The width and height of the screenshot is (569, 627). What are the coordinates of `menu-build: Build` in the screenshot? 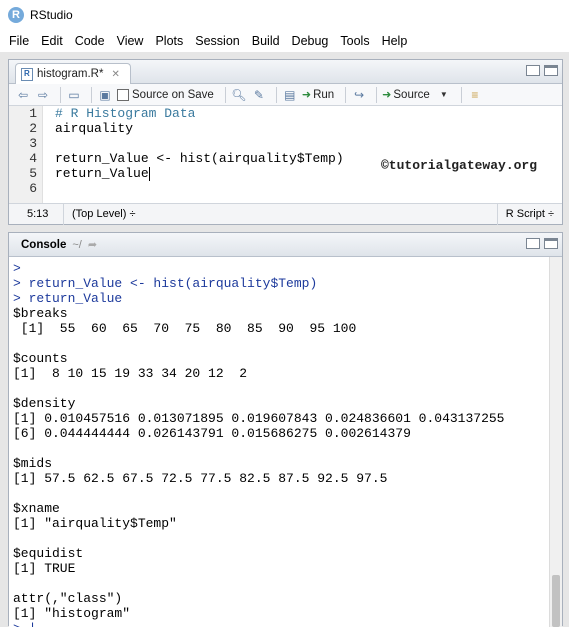 It's located at (266, 41).